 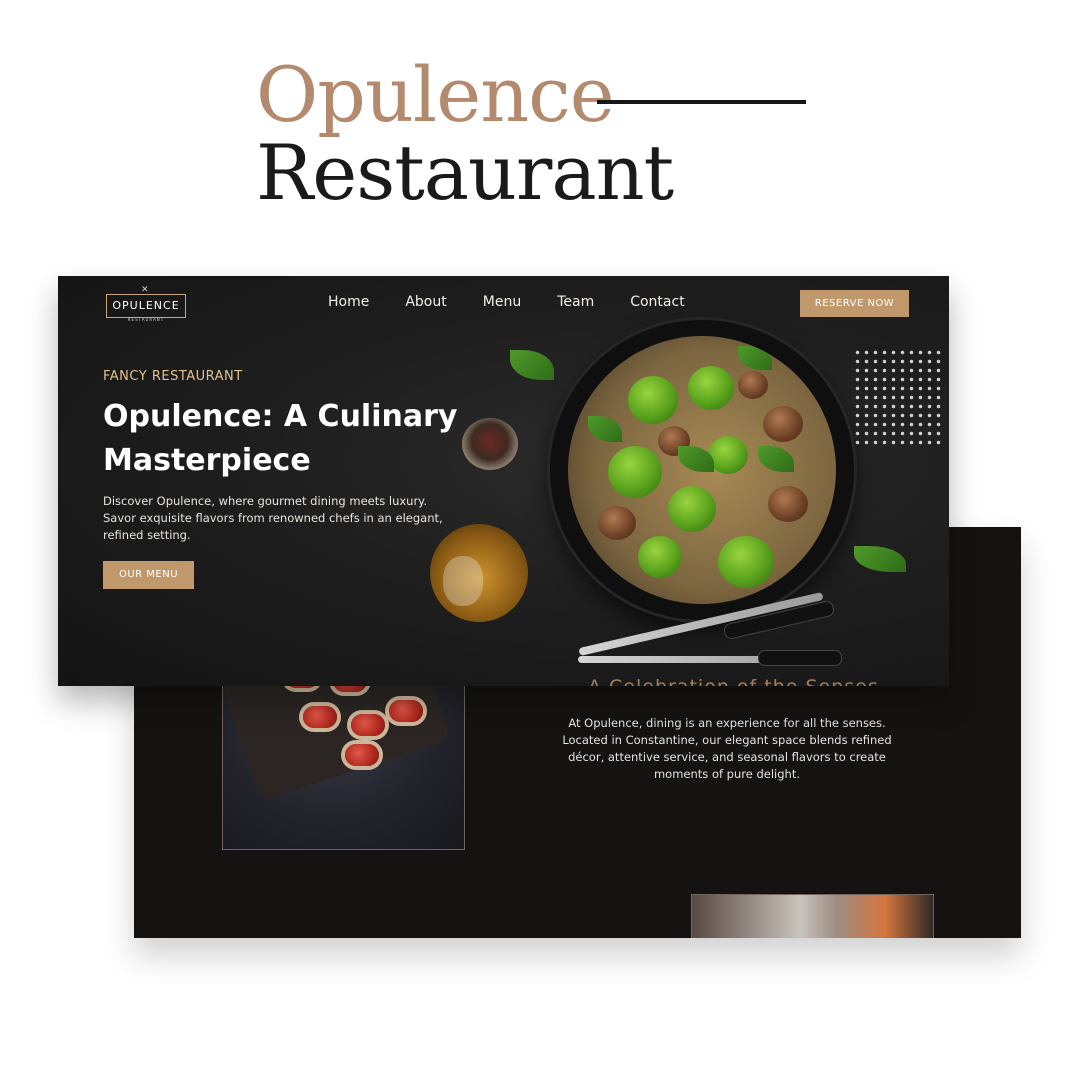 I want to click on logo-text: OPULENCE, so click(x=146, y=305).